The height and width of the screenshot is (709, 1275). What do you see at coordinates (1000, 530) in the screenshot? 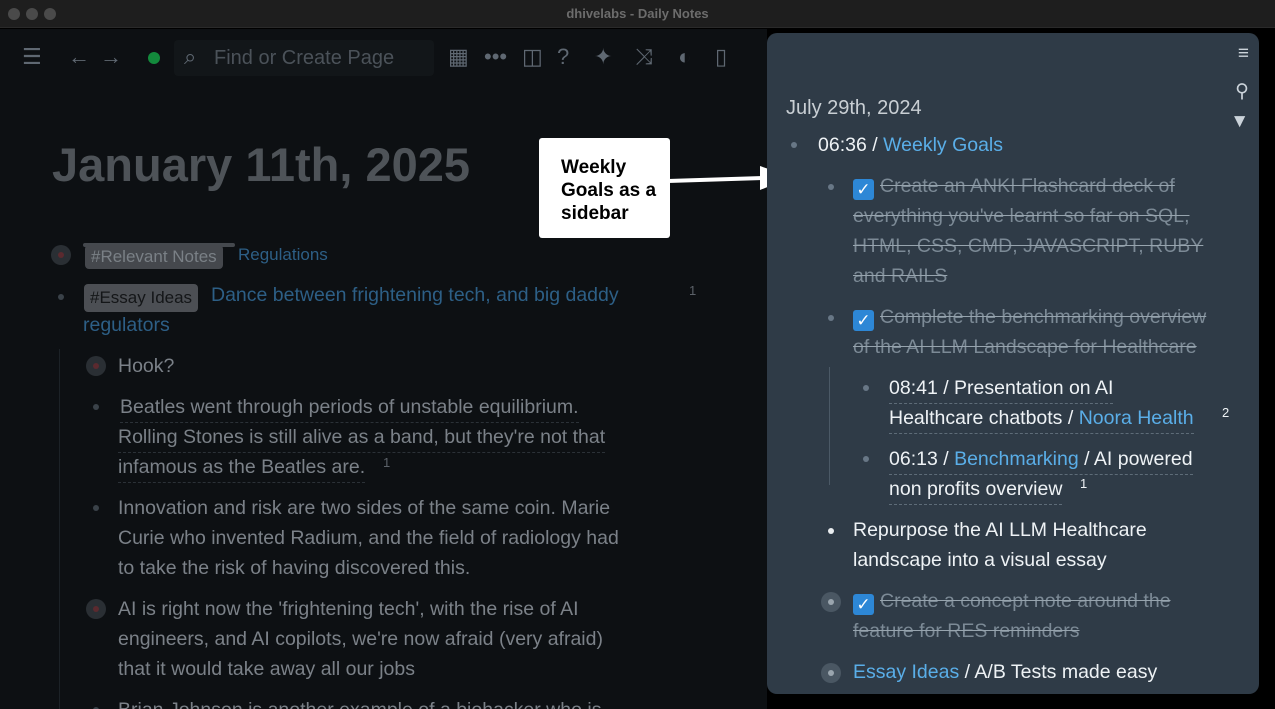
I see `task3-line1: Repurpose the AI LLM Healthcare` at bounding box center [1000, 530].